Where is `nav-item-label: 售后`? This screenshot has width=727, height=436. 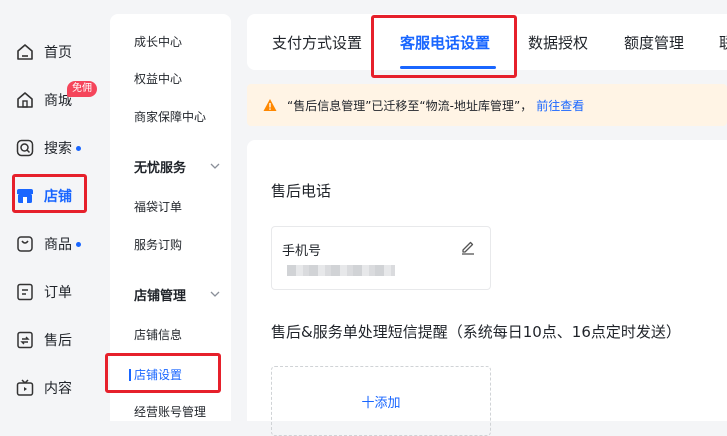 nav-item-label: 售后 is located at coordinates (58, 341).